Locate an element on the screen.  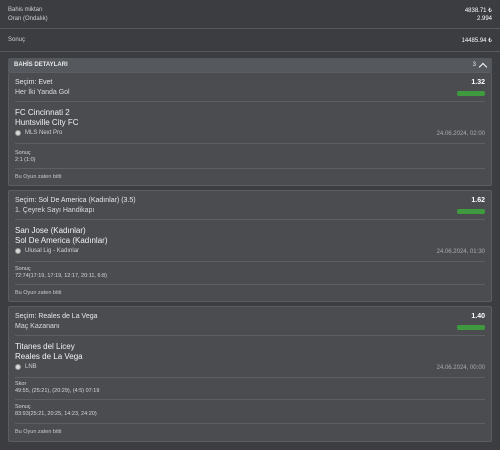
home-team: FC Cincinnati 2 is located at coordinates (42, 112).